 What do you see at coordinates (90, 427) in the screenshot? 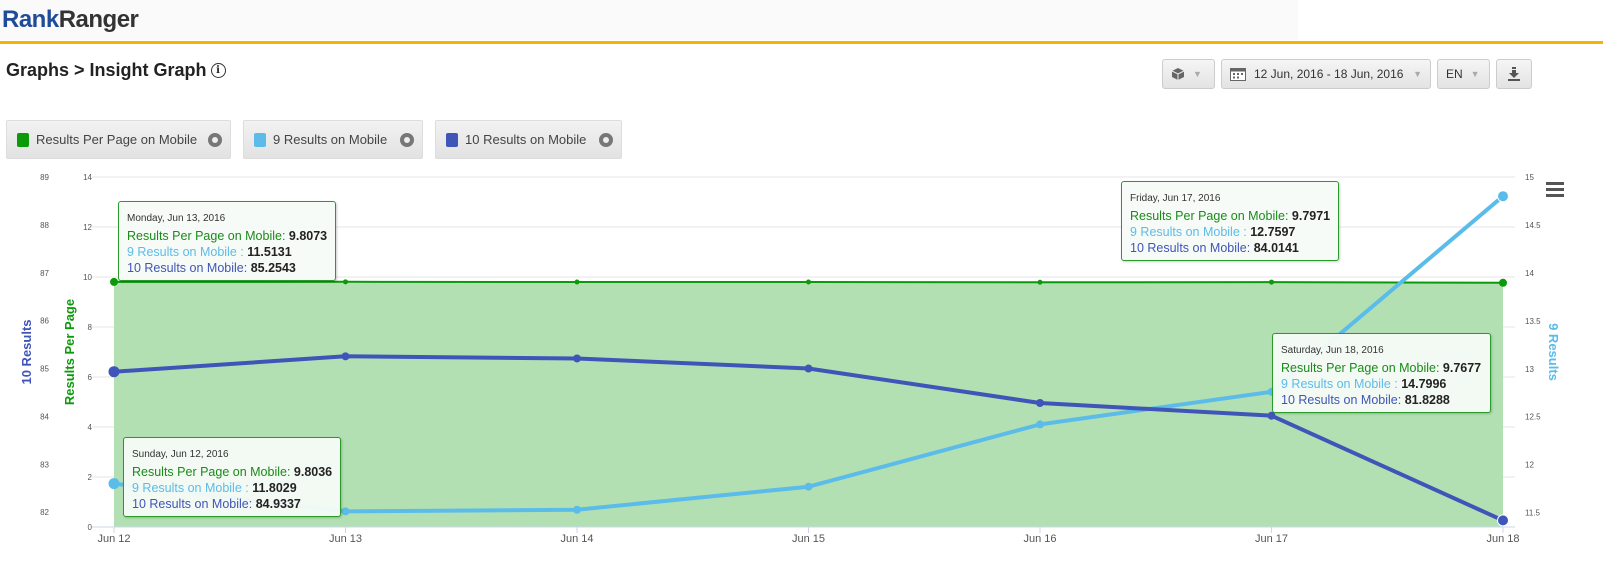
I see `y-tick-label-rpp: 4` at bounding box center [90, 427].